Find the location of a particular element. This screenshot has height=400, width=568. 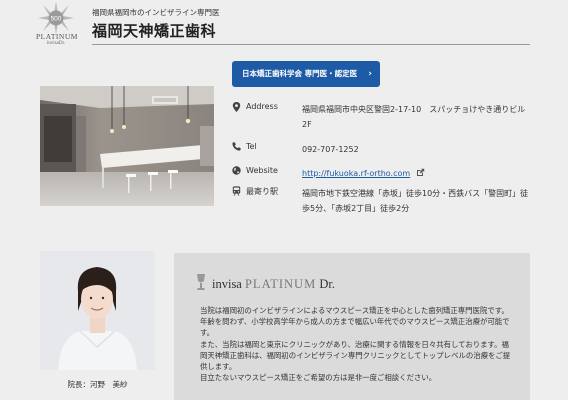

chevron-right-icon: › is located at coordinates (370, 74).